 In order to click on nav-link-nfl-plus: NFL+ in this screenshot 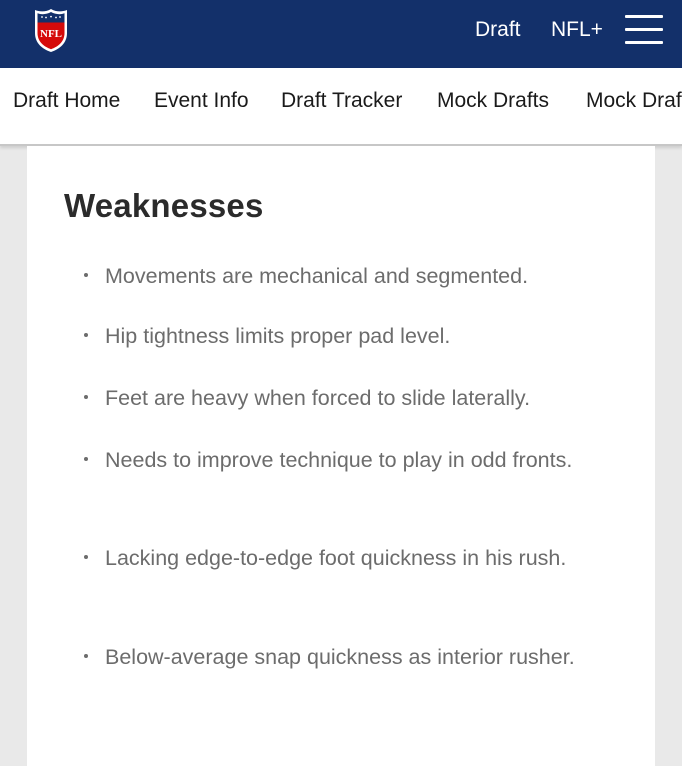, I will do `click(577, 30)`.